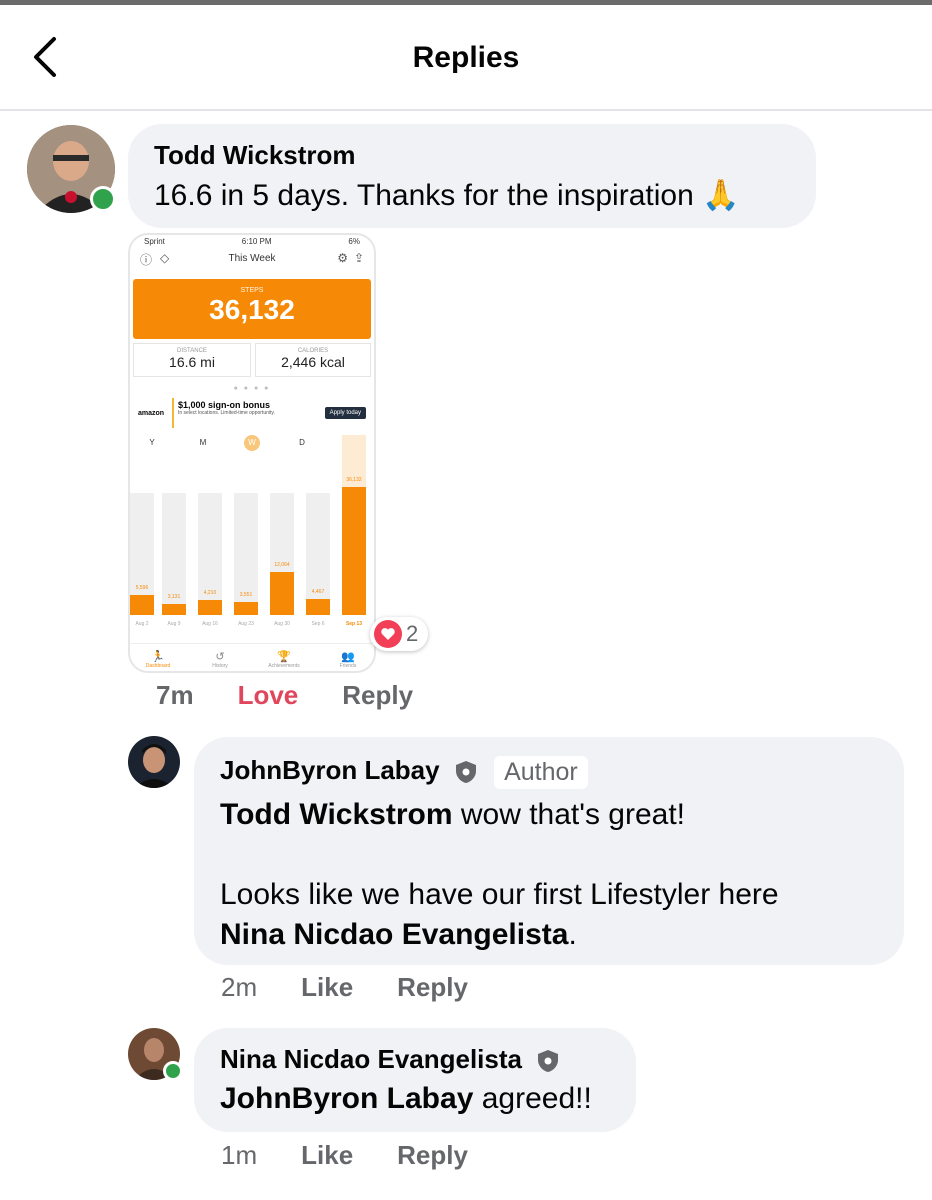  What do you see at coordinates (354, 624) in the screenshot?
I see `bar-date-label: Sep 13` at bounding box center [354, 624].